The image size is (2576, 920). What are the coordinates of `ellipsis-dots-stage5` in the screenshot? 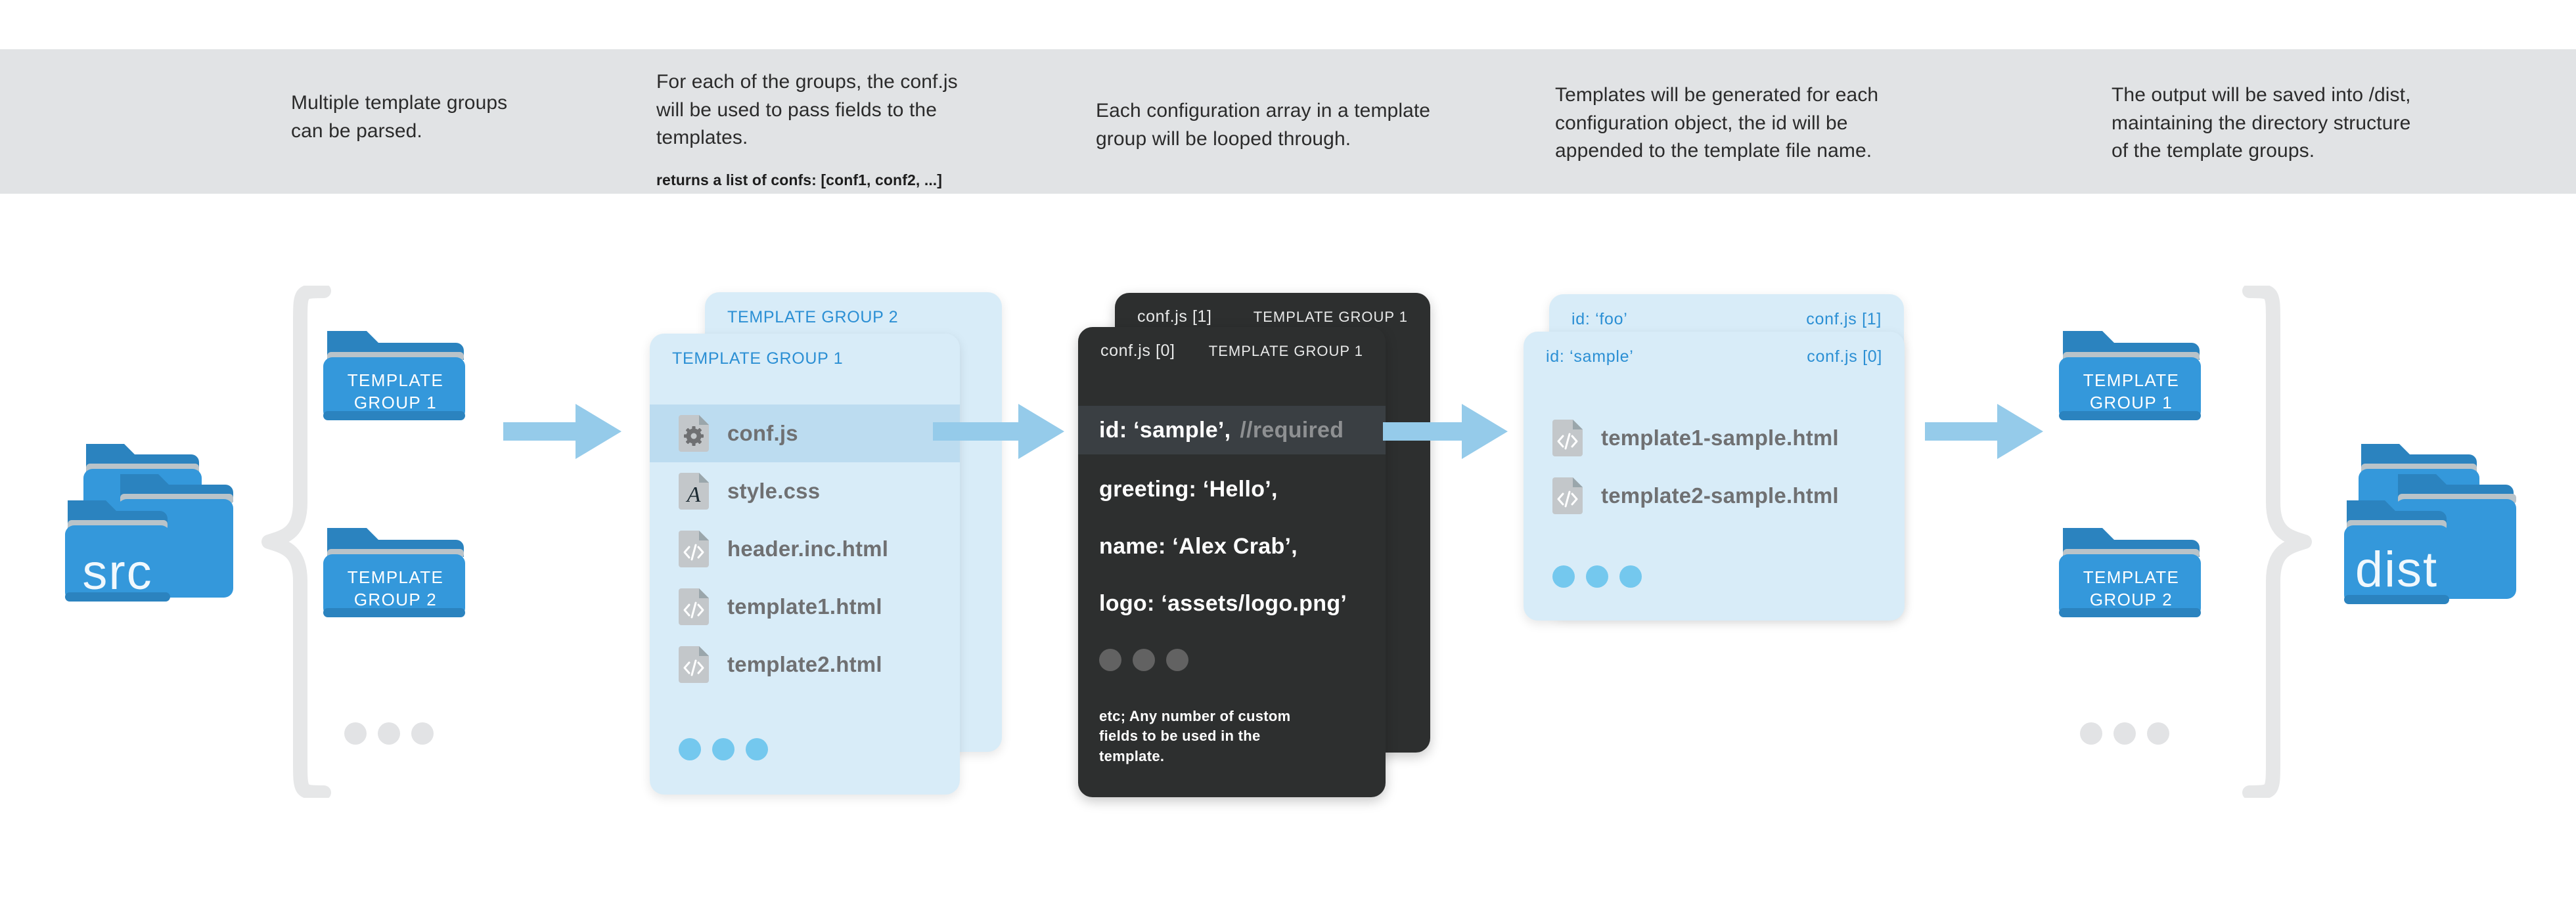 It's located at (2124, 733).